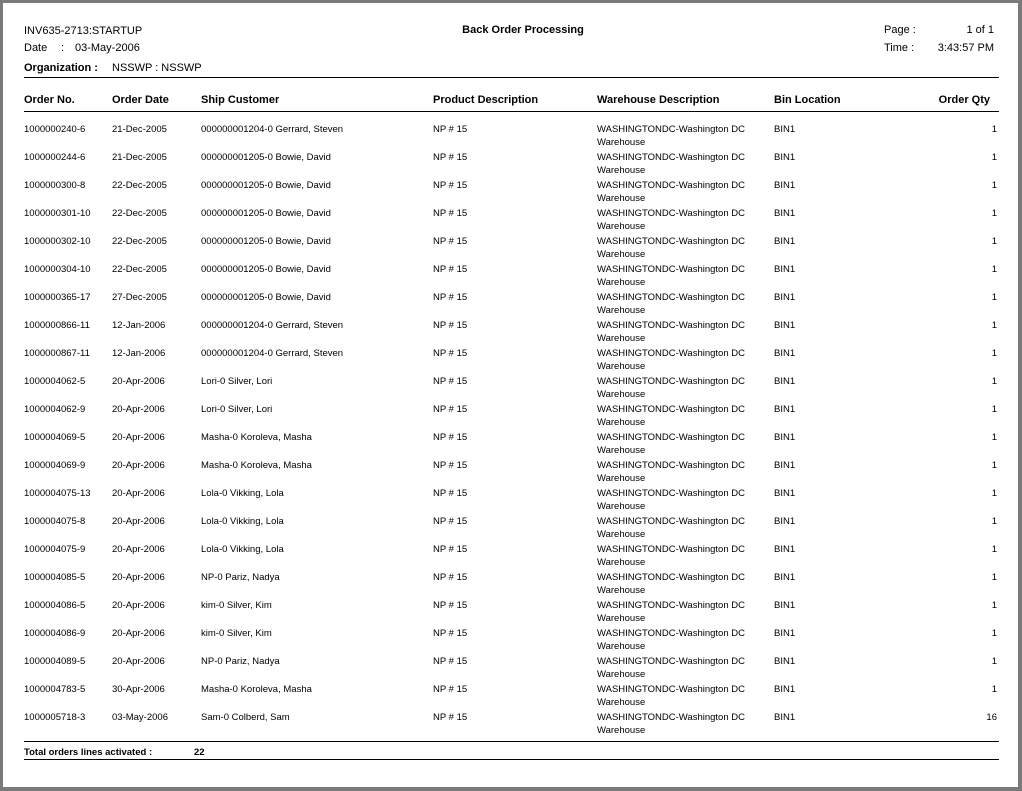 Image resolution: width=1022 pixels, height=791 pixels. Describe the element at coordinates (511, 111) in the screenshot. I see `column-header-divider` at that location.